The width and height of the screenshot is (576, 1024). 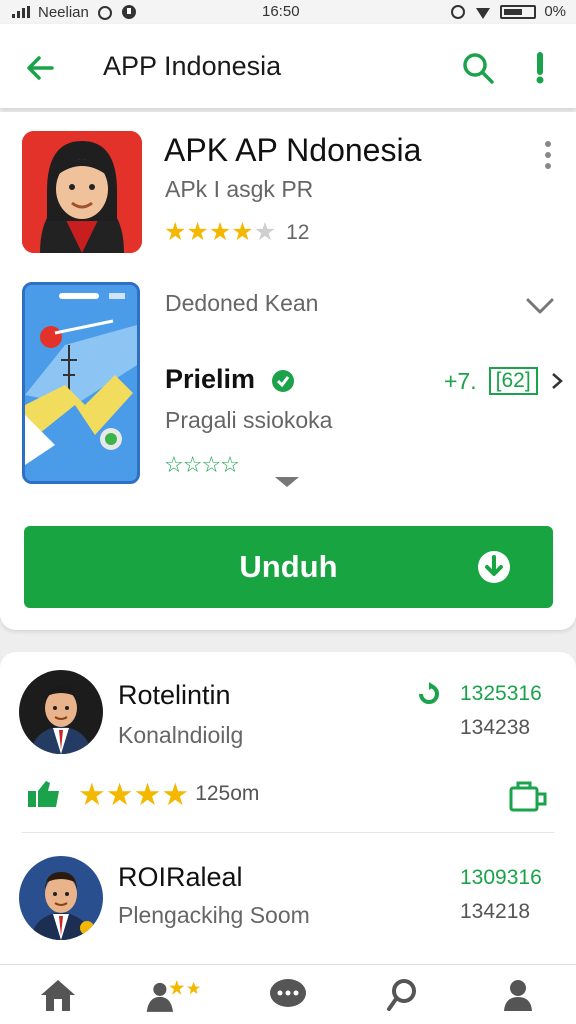 What do you see at coordinates (495, 727) in the screenshot?
I see `review-number-secondary: 134238` at bounding box center [495, 727].